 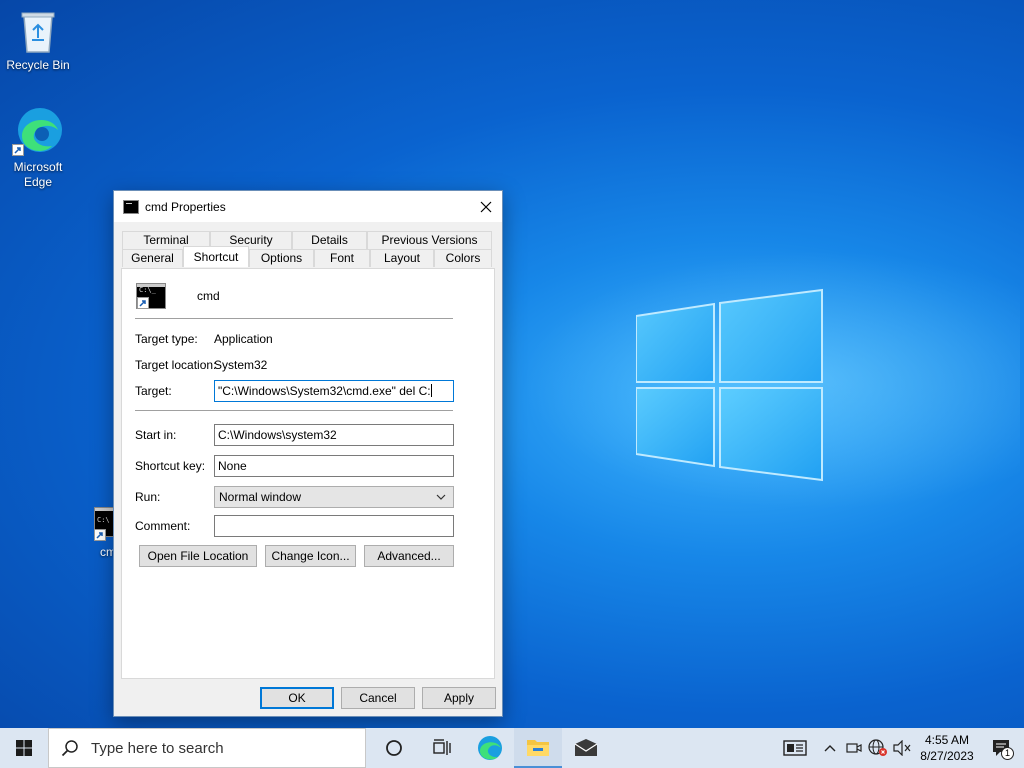 I want to click on show-hidden-icons-button, so click(x=830, y=748).